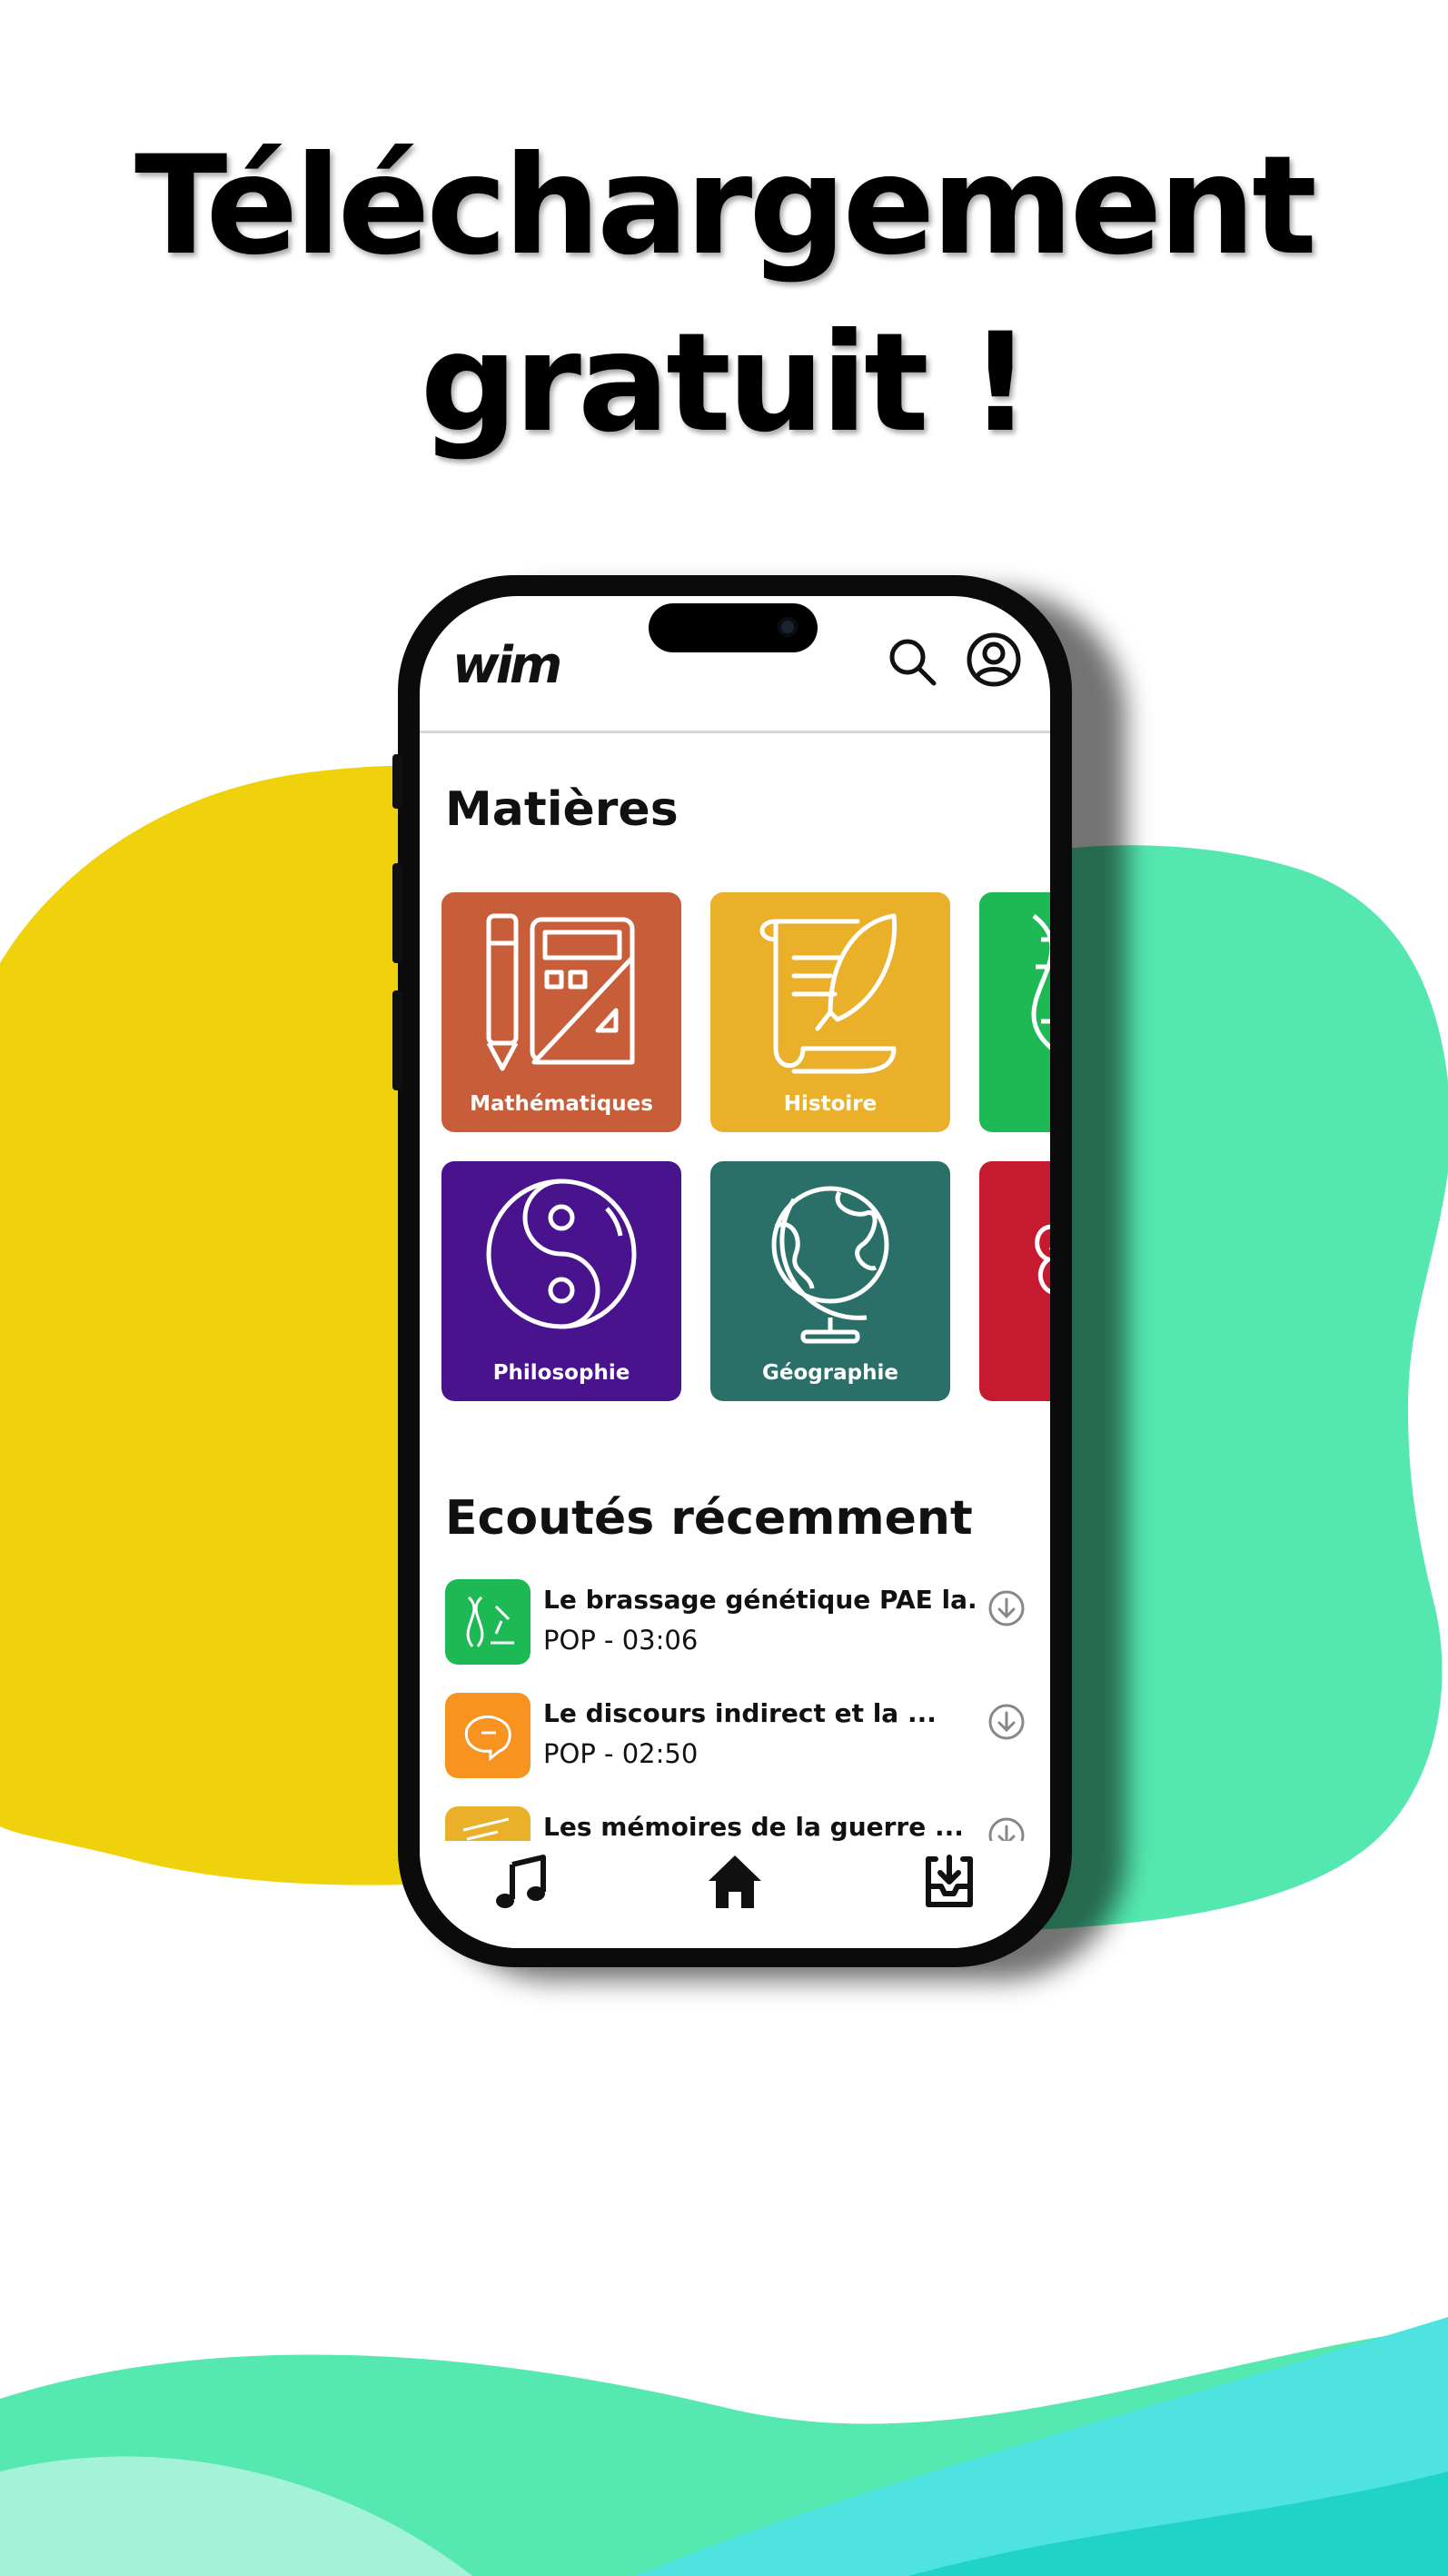 The width and height of the screenshot is (1448, 2576). I want to click on app-logo: wim, so click(507, 665).